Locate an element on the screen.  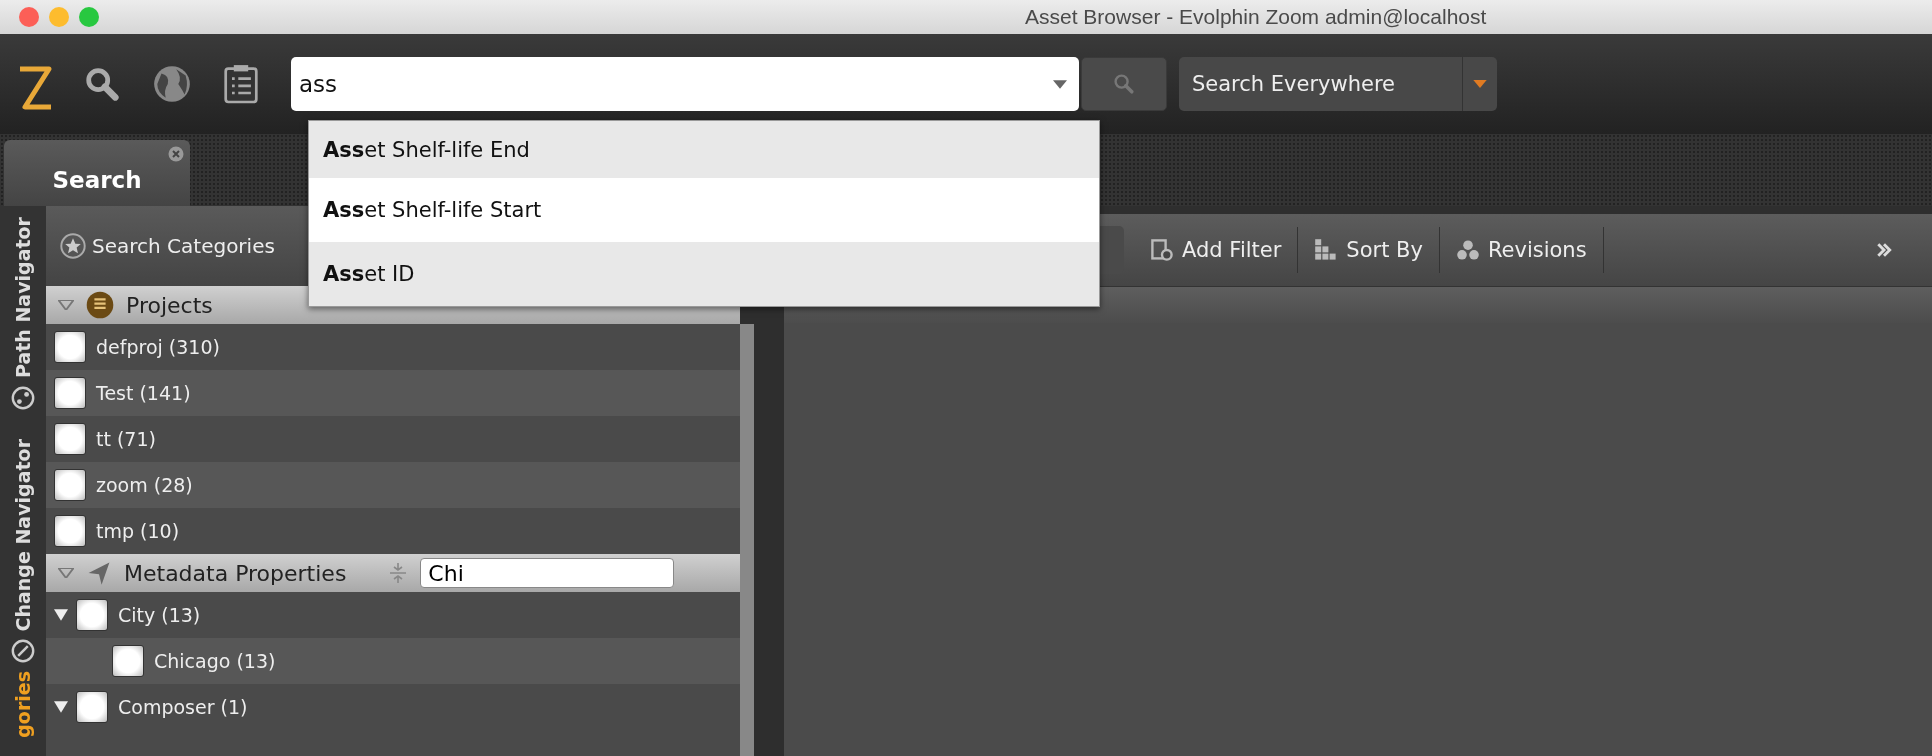
tree-item: defproj (310) is located at coordinates (158, 347).